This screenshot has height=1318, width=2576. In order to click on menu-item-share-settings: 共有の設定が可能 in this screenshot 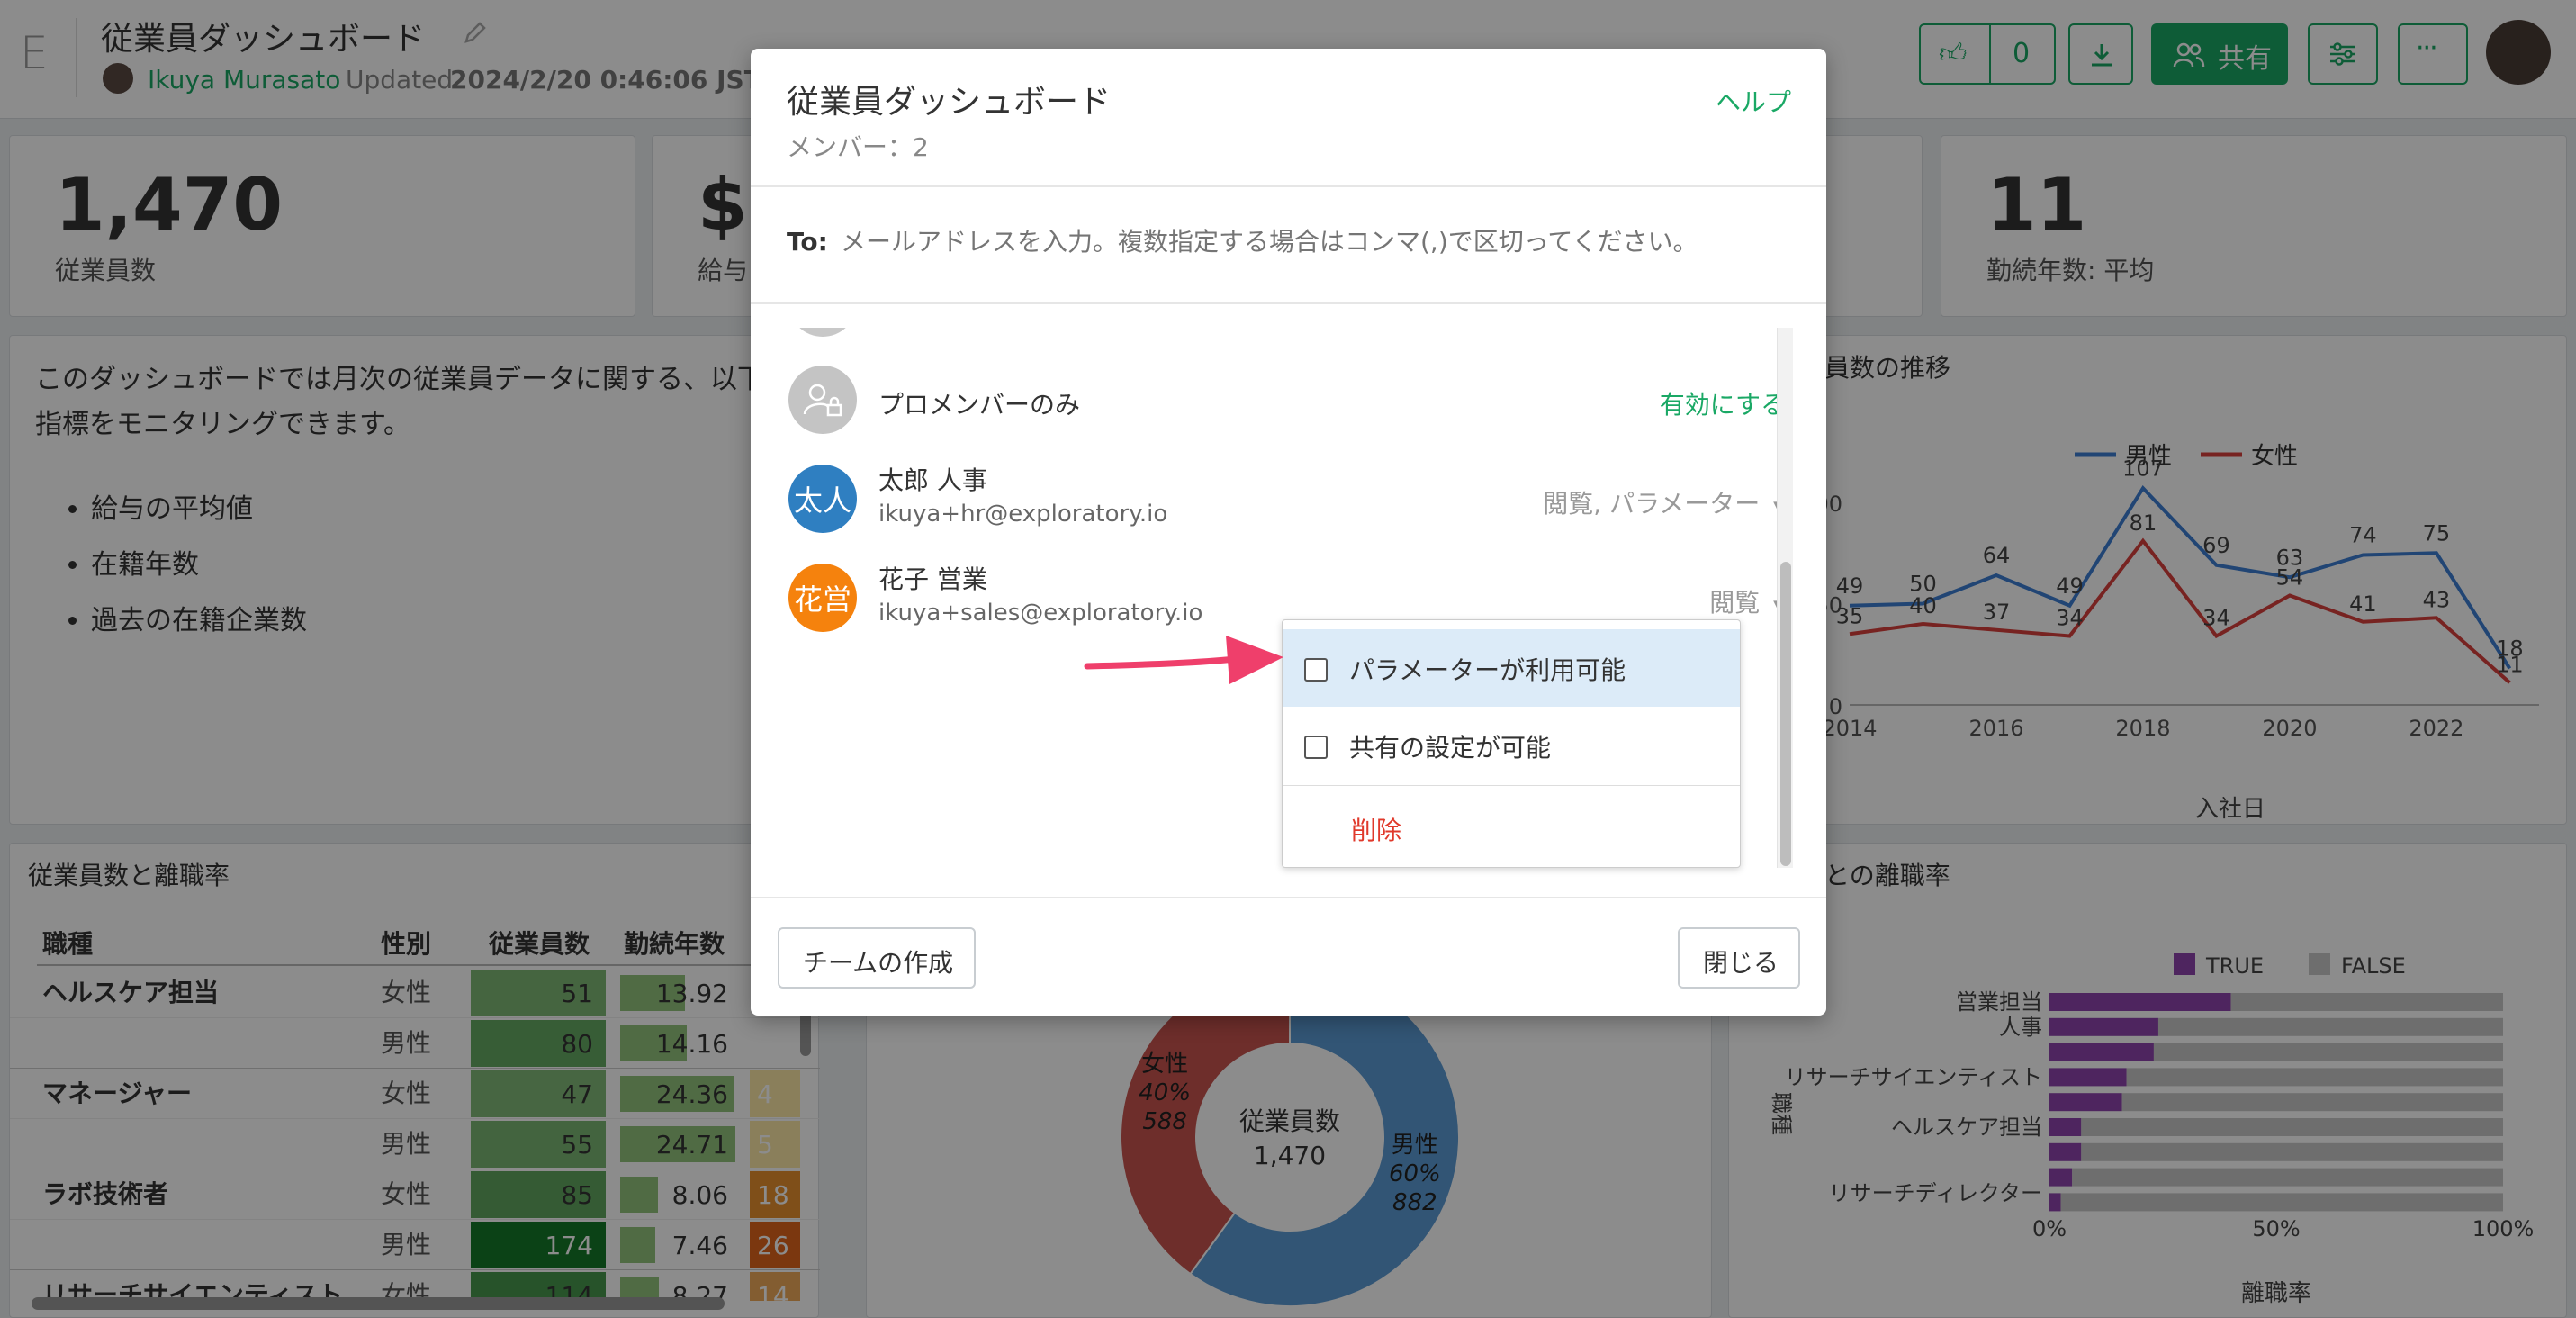, I will do `click(1511, 746)`.